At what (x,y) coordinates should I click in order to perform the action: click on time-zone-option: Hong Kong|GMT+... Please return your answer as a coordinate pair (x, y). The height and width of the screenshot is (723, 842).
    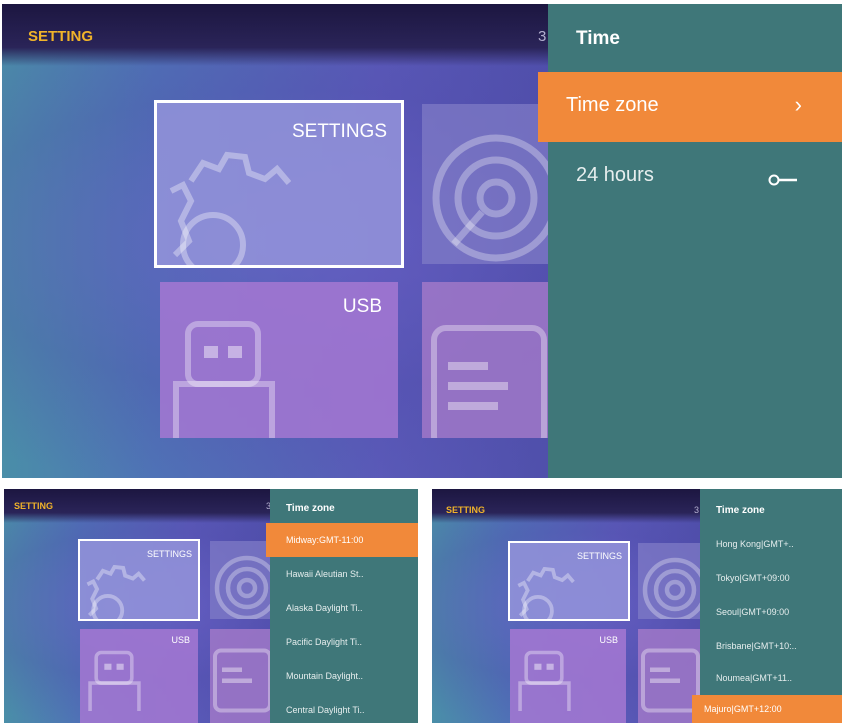
    Looking at the image, I should click on (771, 544).